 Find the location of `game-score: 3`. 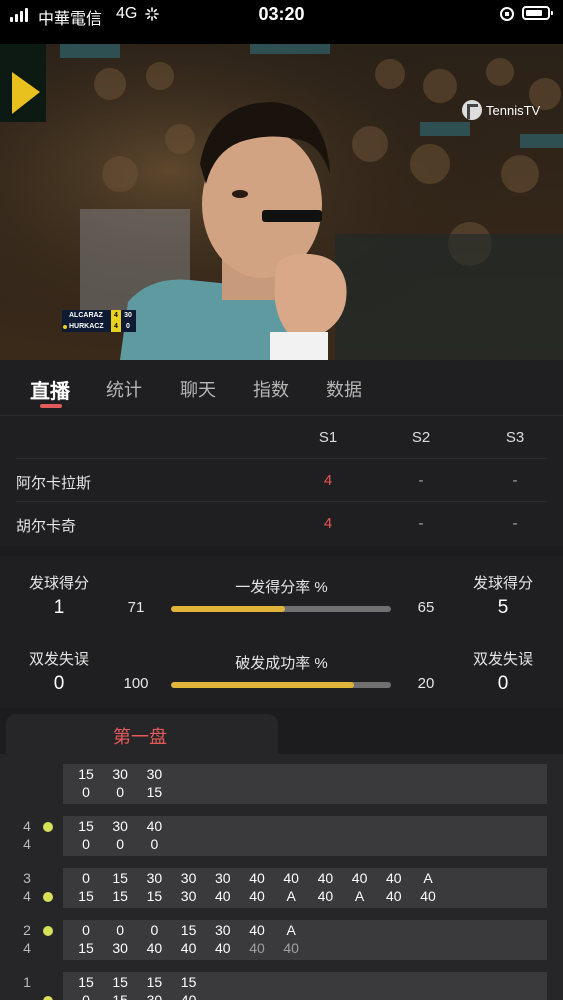

game-score: 3 is located at coordinates (27, 878).